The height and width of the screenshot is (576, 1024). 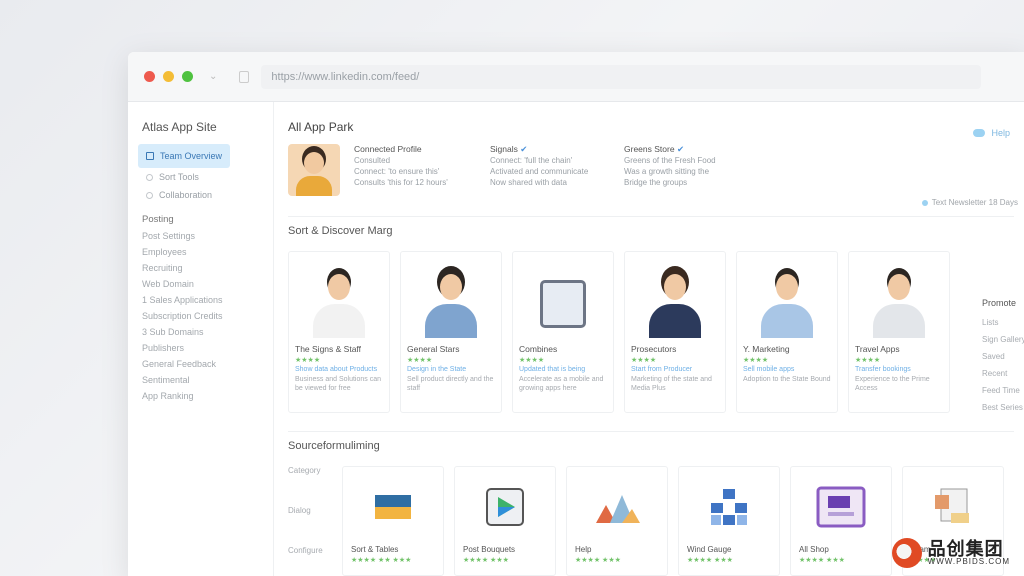 I want to click on sidebar-item: Sort Tools, so click(x=200, y=177).